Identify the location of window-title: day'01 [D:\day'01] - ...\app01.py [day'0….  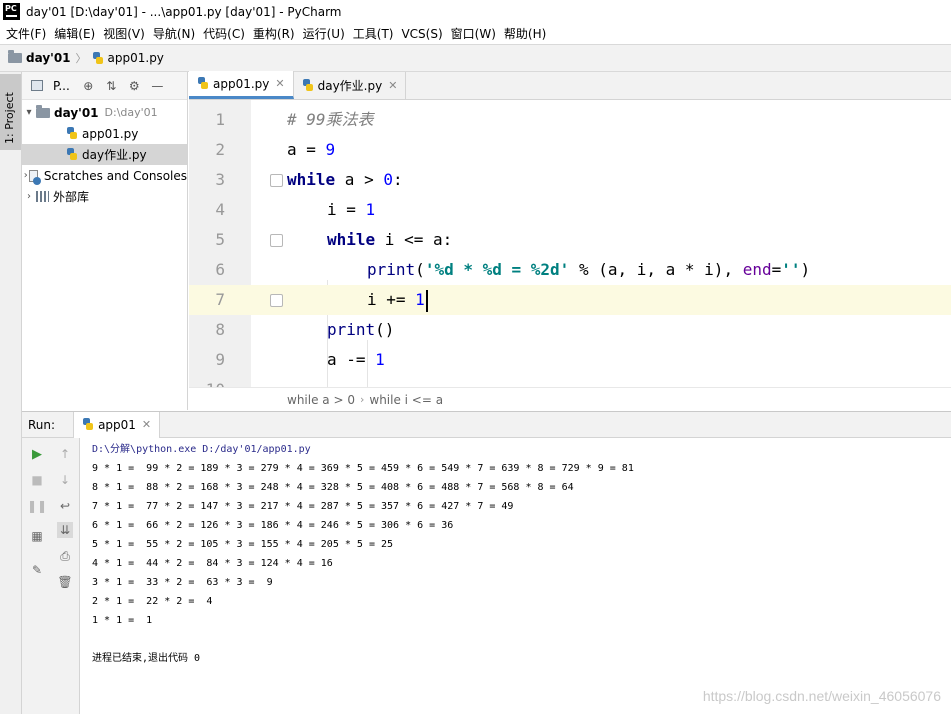
(184, 11).